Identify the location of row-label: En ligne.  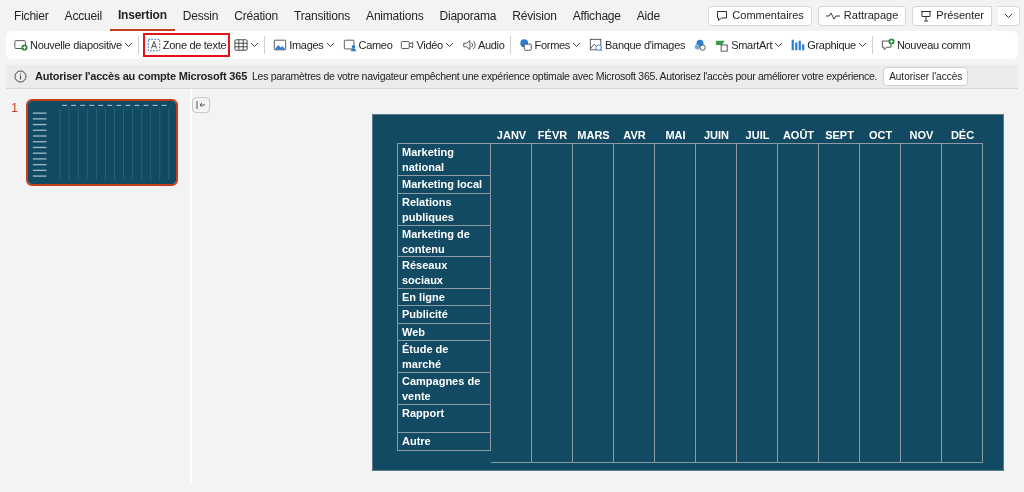
(444, 297).